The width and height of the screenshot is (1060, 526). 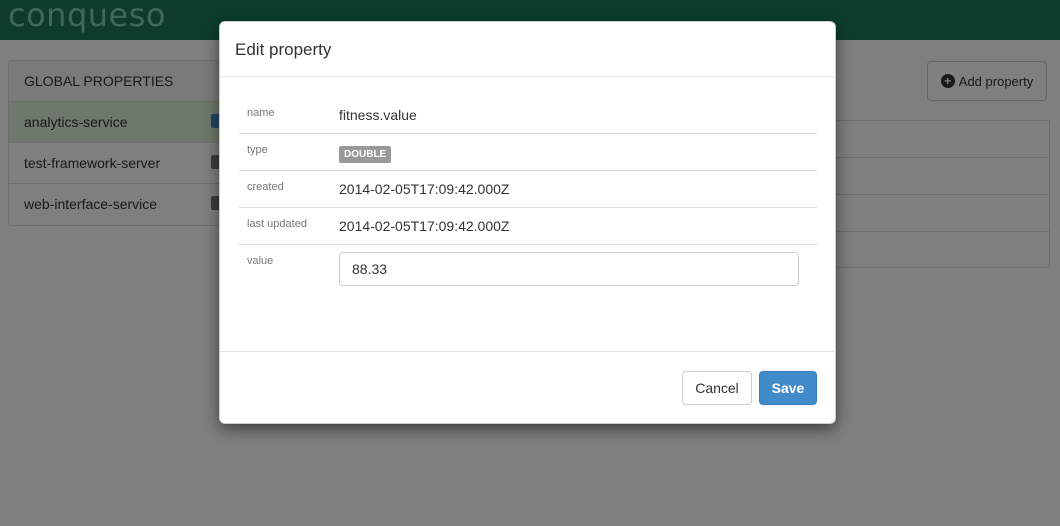 I want to click on cancel-button: Cancel, so click(x=717, y=388).